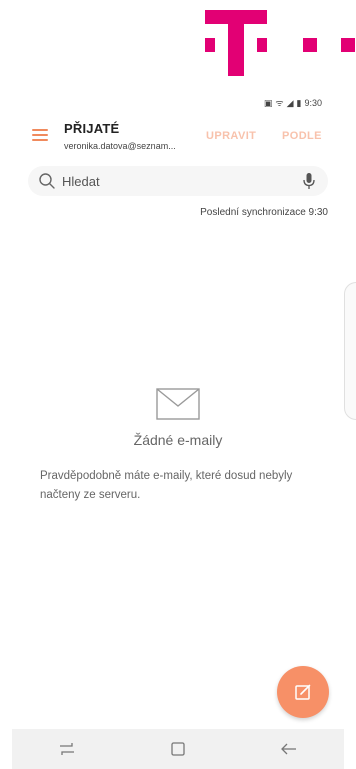 This screenshot has width=356, height=769. I want to click on microphone-icon, so click(309, 181).